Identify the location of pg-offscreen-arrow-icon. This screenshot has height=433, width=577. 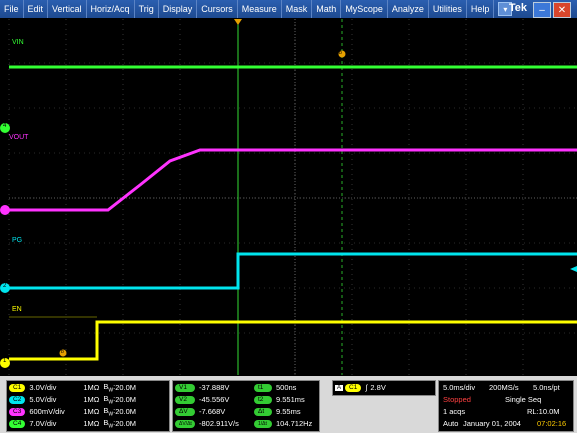
(573, 269).